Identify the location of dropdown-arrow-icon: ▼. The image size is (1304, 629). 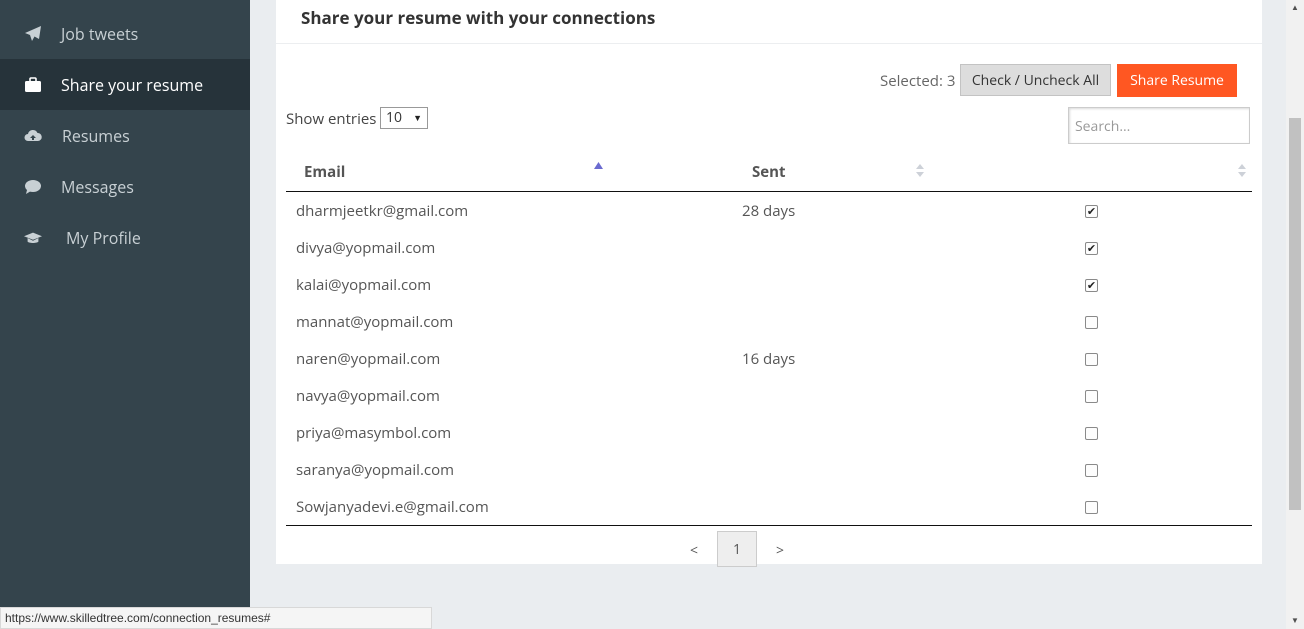
(417, 117).